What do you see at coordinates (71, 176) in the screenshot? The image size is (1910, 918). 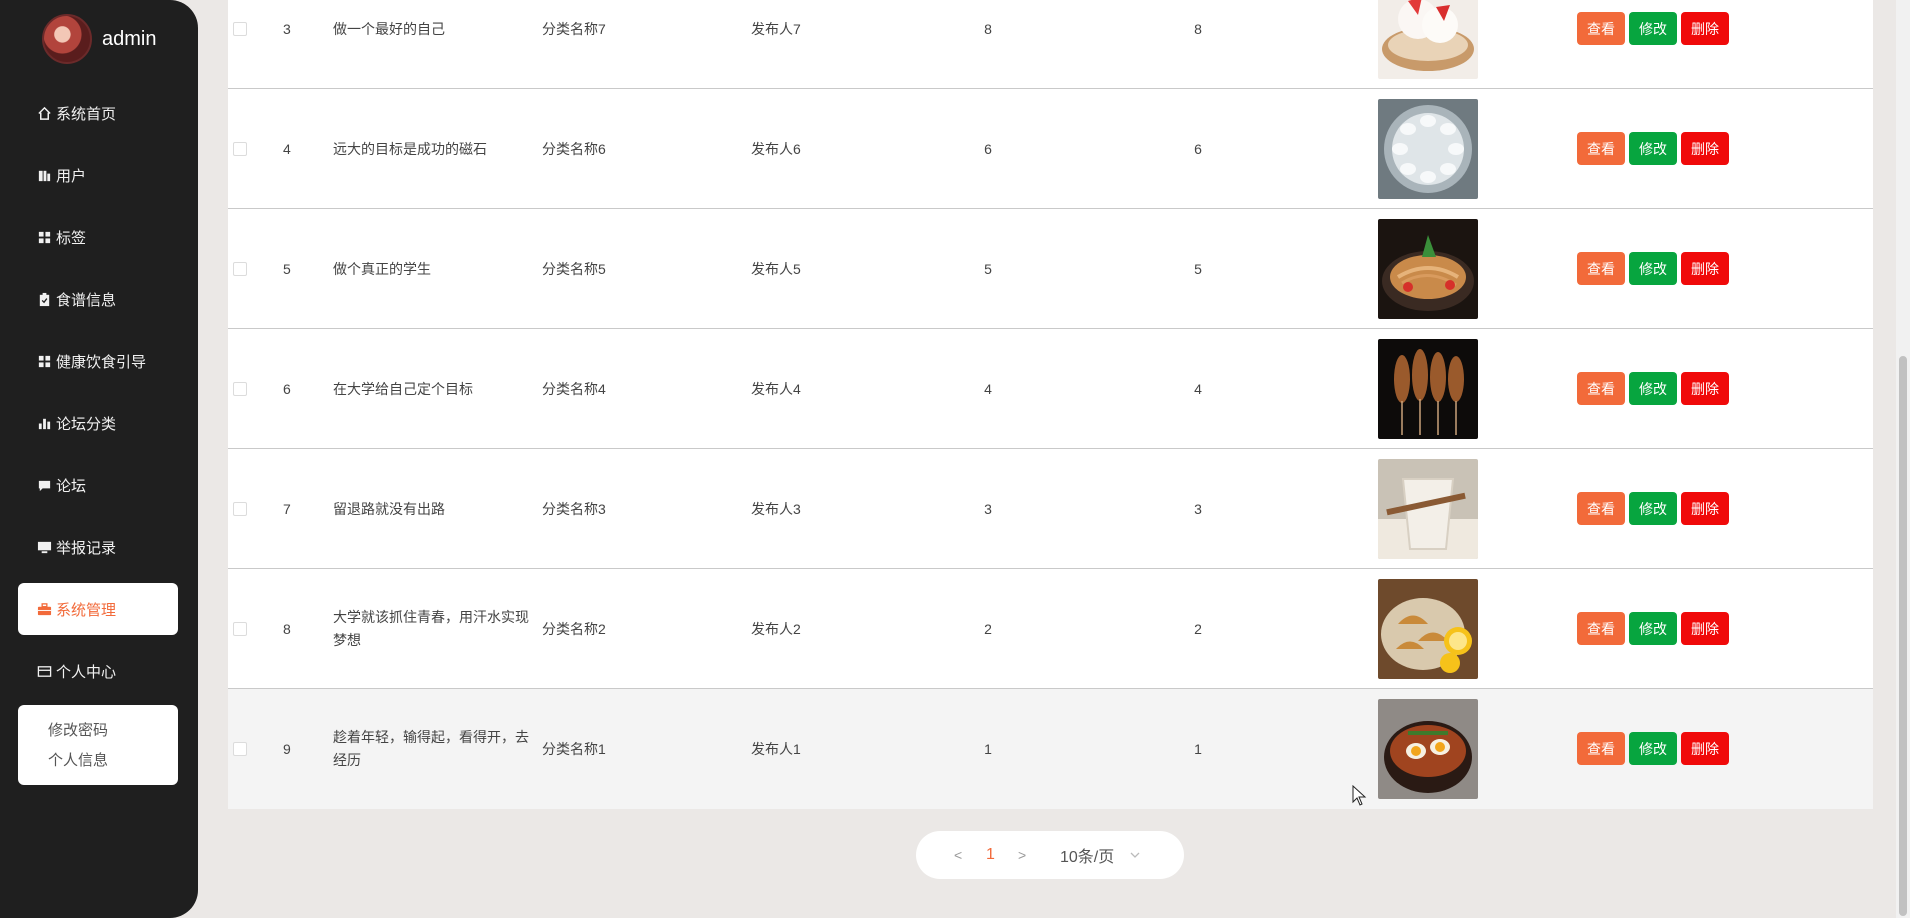 I see `sidebar-item-label: 用户` at bounding box center [71, 176].